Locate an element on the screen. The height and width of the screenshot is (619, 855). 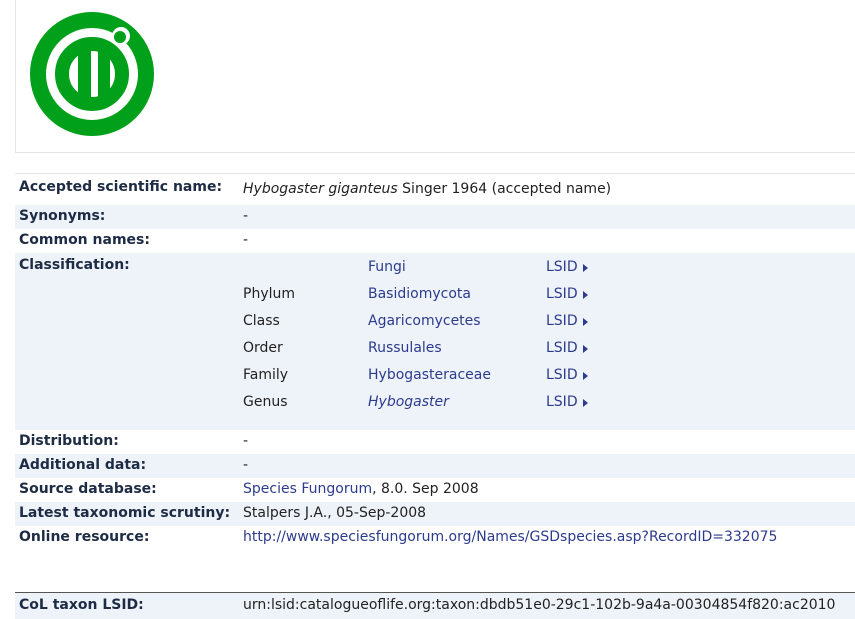
lsid-link-agaricomycetes: LSID is located at coordinates (567, 321).